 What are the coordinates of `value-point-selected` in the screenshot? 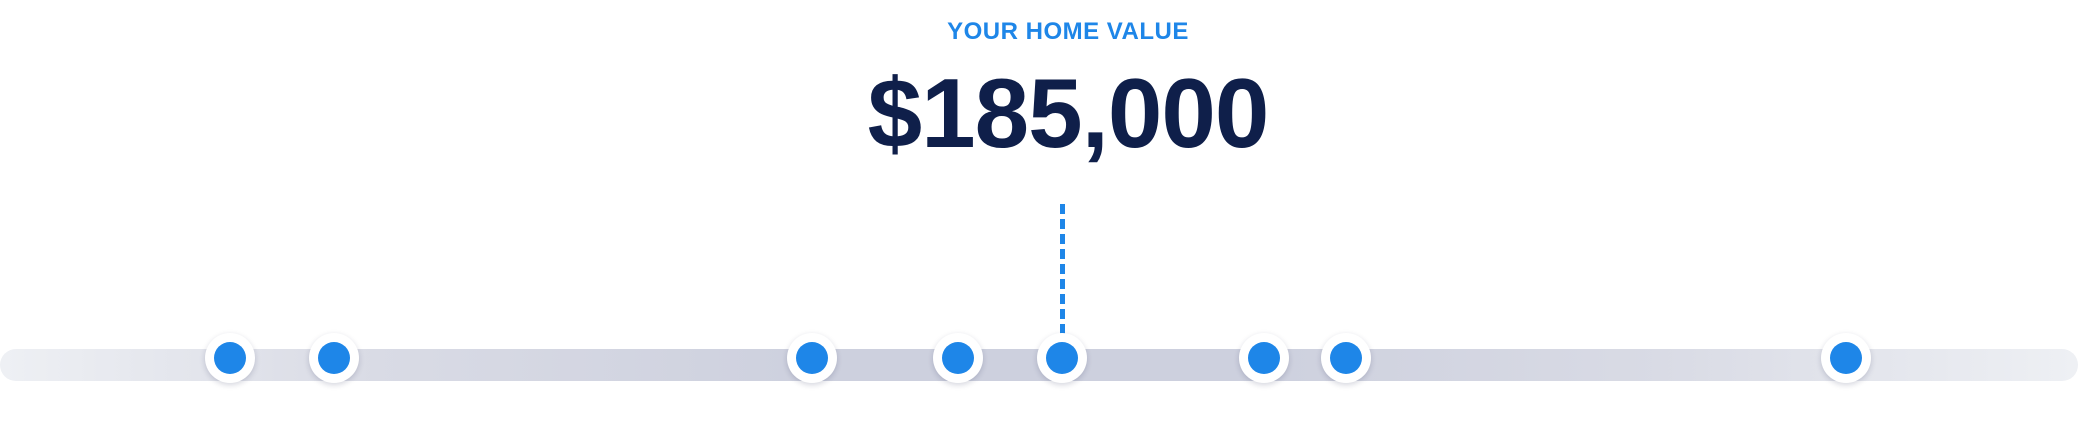 It's located at (1062, 358).